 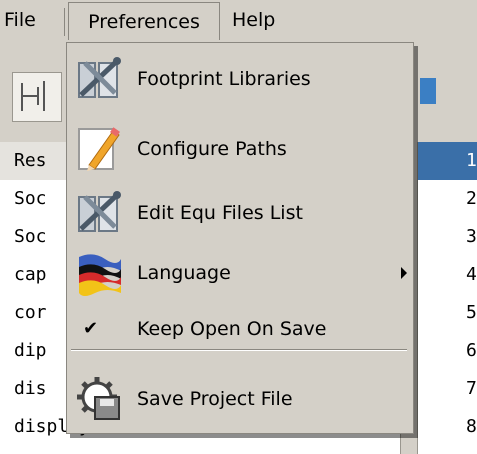 What do you see at coordinates (64, 22) in the screenshot?
I see `menu-divider` at bounding box center [64, 22].